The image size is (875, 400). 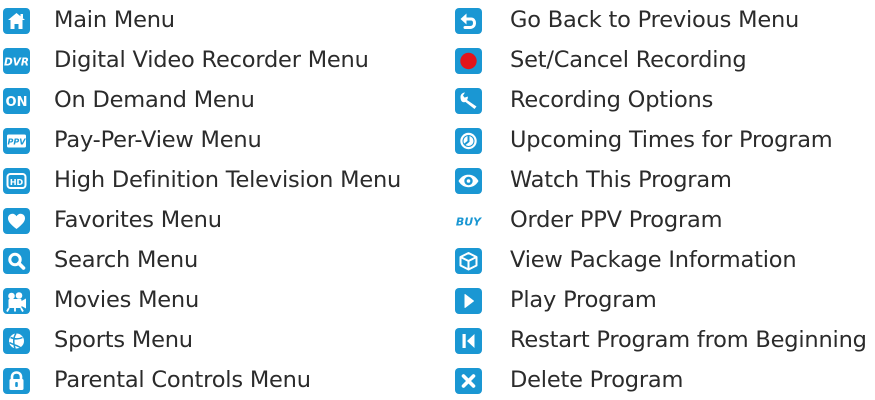 I want to click on ppv-icon: PPV, so click(x=16, y=141).